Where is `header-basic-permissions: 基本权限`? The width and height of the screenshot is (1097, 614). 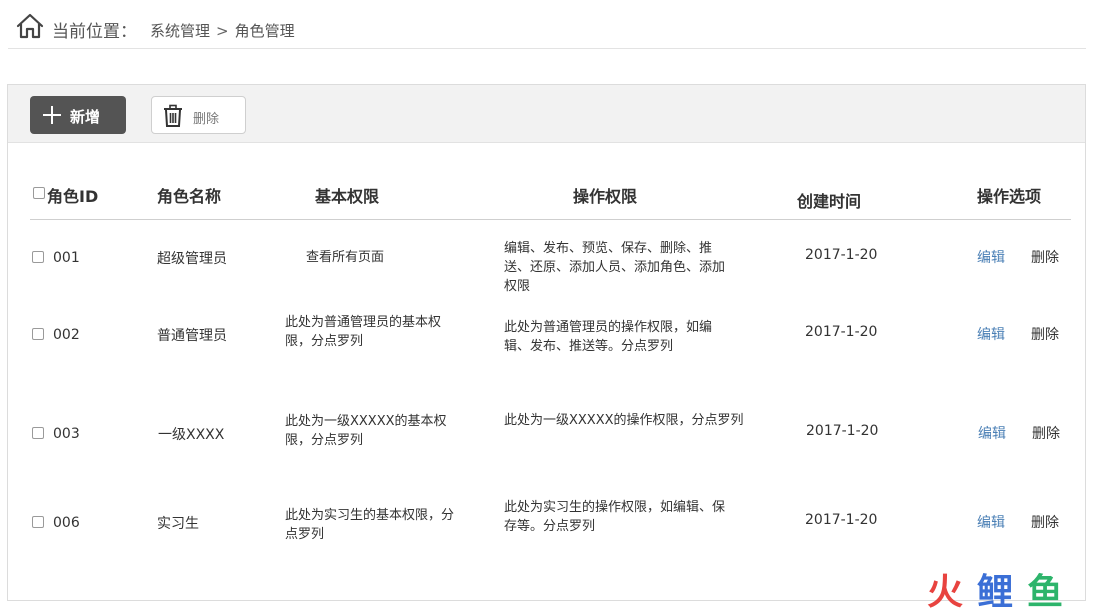 header-basic-permissions: 基本权限 is located at coordinates (347, 196).